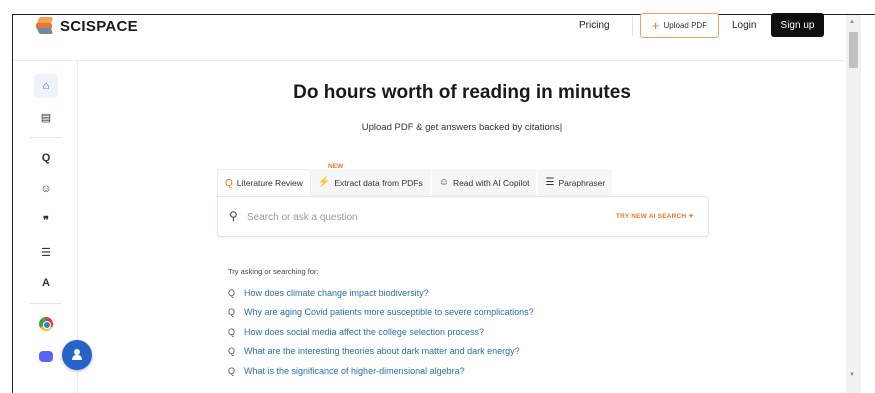 This screenshot has height=393, width=875. I want to click on search-icon: ⚲, so click(233, 216).